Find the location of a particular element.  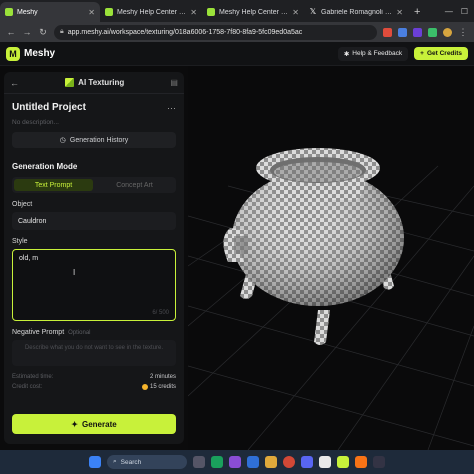

history-icon: ◷ is located at coordinates (62, 140).